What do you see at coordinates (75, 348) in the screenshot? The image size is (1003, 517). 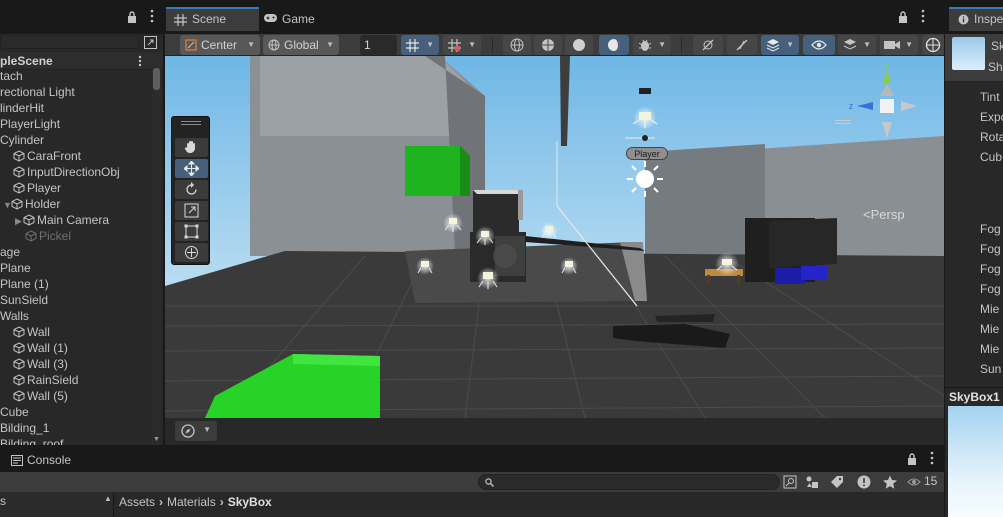 I see `hierarchy-item: Wall (1)` at bounding box center [75, 348].